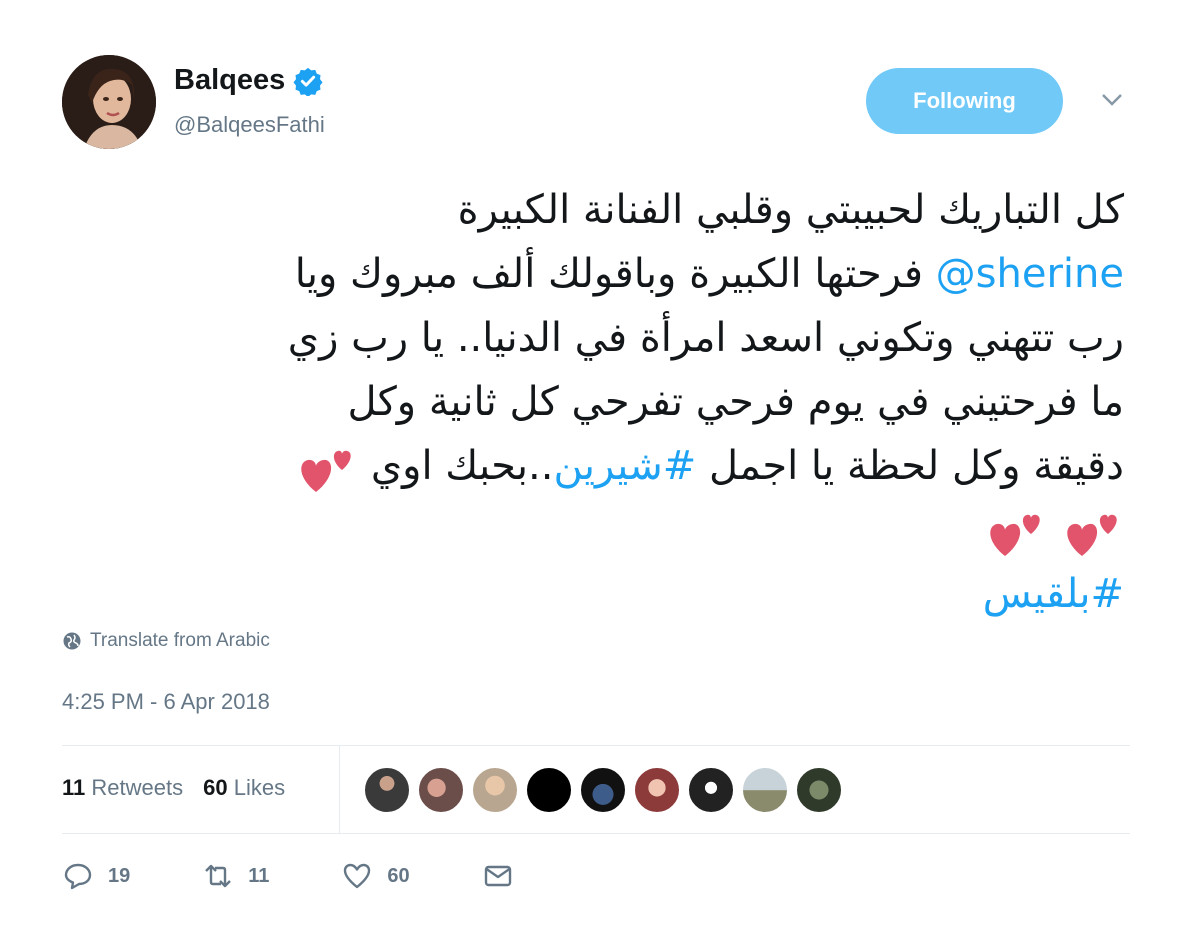 The width and height of the screenshot is (1200, 942). What do you see at coordinates (72, 641) in the screenshot?
I see `globe-icon` at bounding box center [72, 641].